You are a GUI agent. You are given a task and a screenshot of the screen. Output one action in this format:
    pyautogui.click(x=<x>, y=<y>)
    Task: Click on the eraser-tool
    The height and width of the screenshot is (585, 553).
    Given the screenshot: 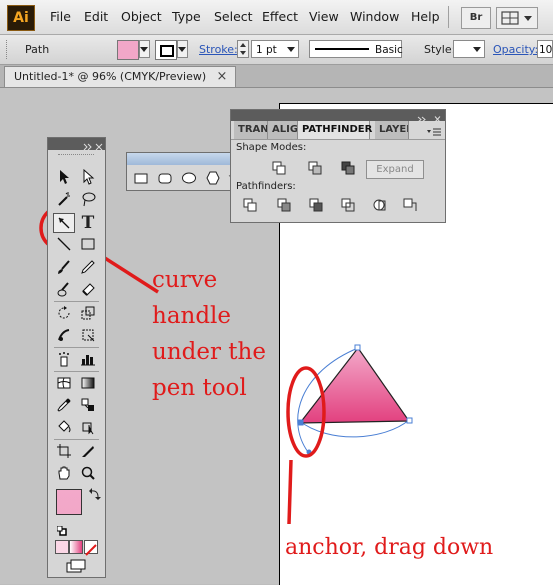 What is the action you would take?
    pyautogui.click(x=88, y=289)
    